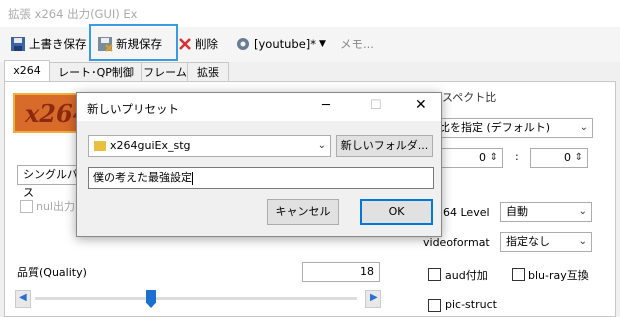 This screenshot has width=620, height=317. What do you see at coordinates (466, 275) in the screenshot?
I see `aud-label: aud付加` at bounding box center [466, 275].